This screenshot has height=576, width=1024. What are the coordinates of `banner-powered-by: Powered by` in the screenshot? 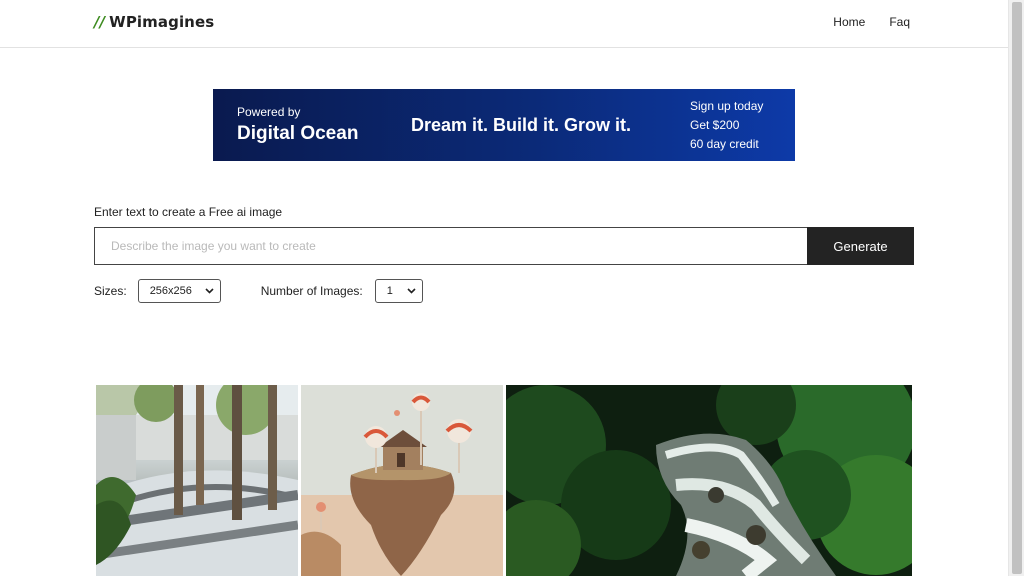 It's located at (269, 112).